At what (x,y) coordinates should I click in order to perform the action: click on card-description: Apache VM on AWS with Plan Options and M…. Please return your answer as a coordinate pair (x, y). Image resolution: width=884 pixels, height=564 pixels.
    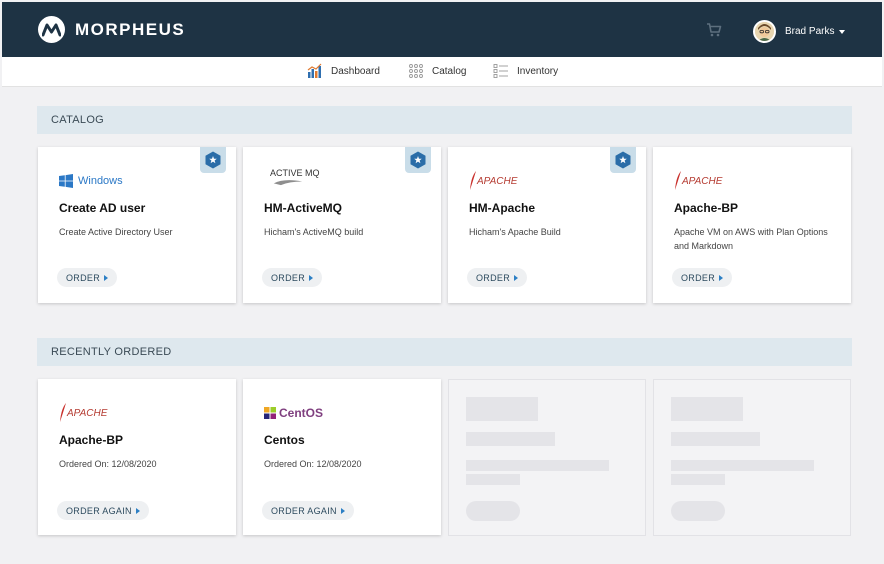
    Looking at the image, I should click on (751, 239).